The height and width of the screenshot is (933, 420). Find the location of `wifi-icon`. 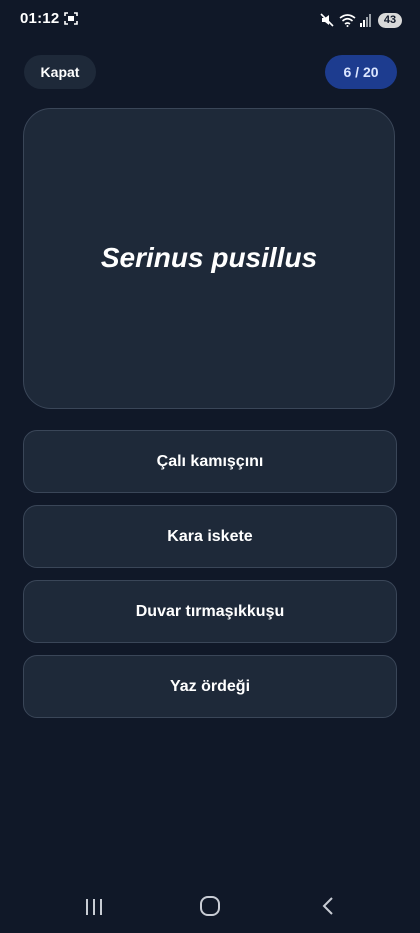

wifi-icon is located at coordinates (347, 20).